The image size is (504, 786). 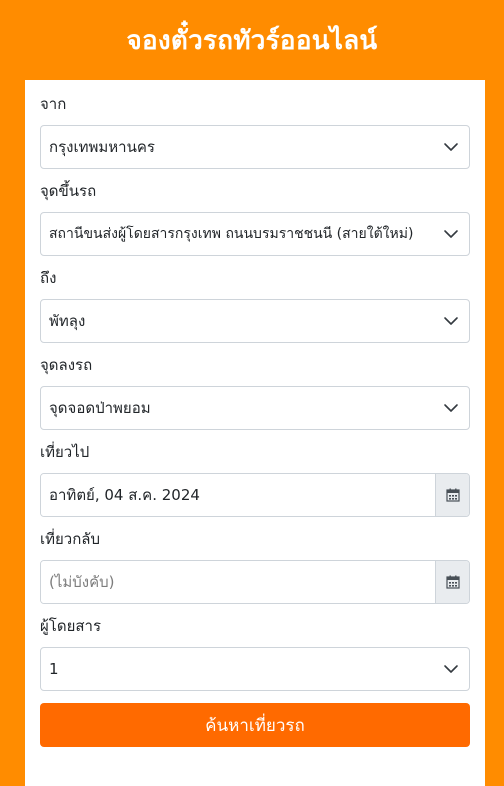 I want to click on passengers-group: ผู้โดยสาร 1, so click(x=255, y=653).